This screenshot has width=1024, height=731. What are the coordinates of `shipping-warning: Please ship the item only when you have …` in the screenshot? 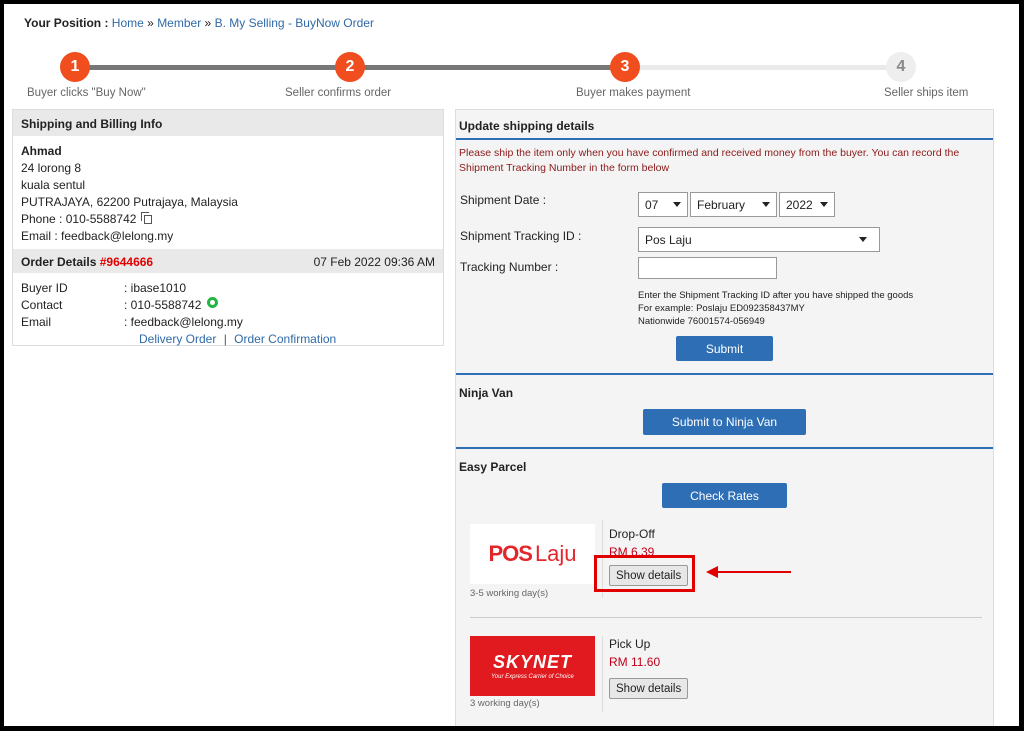 It's located at (709, 160).